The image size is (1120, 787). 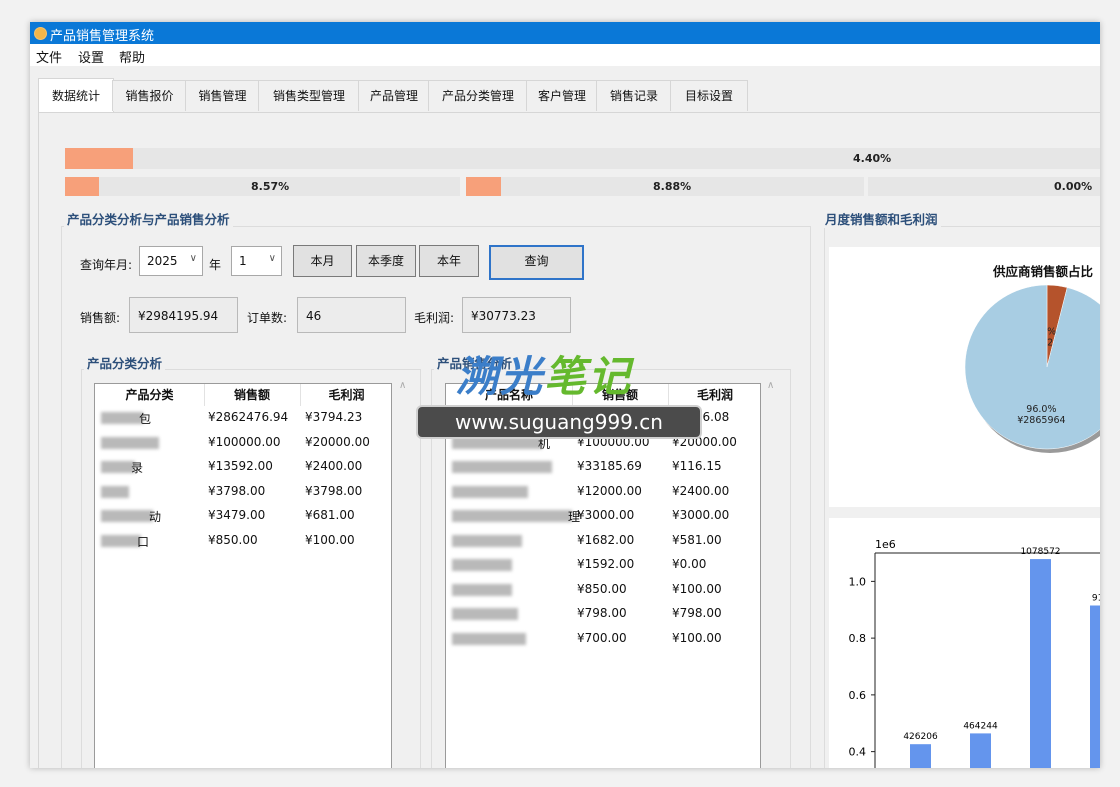 What do you see at coordinates (709, 95) in the screenshot?
I see `tab-target: 目标设置` at bounding box center [709, 95].